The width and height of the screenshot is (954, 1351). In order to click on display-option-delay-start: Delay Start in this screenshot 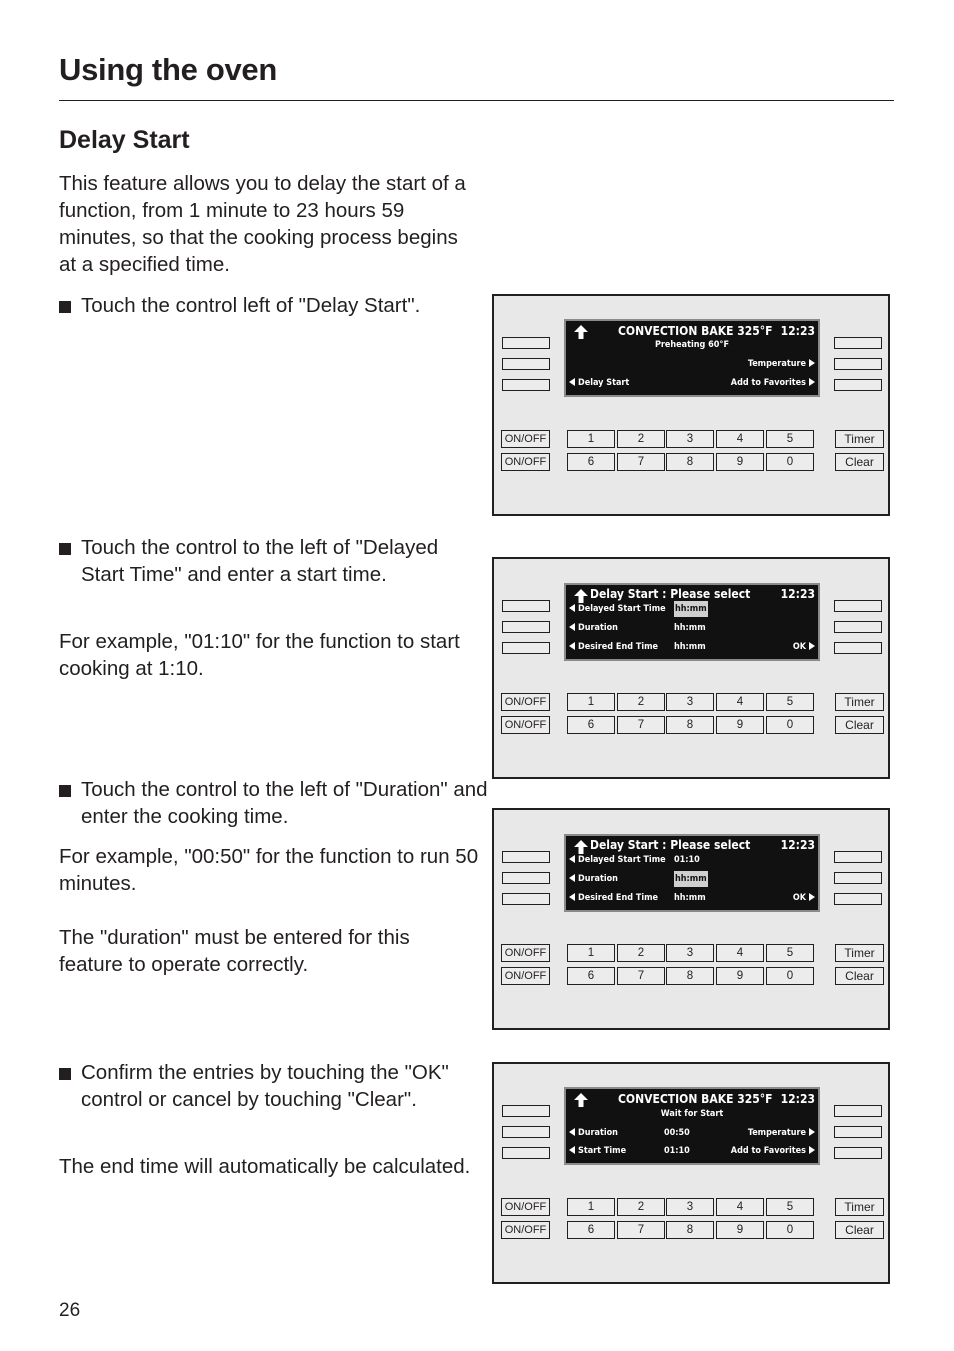, I will do `click(599, 383)`.